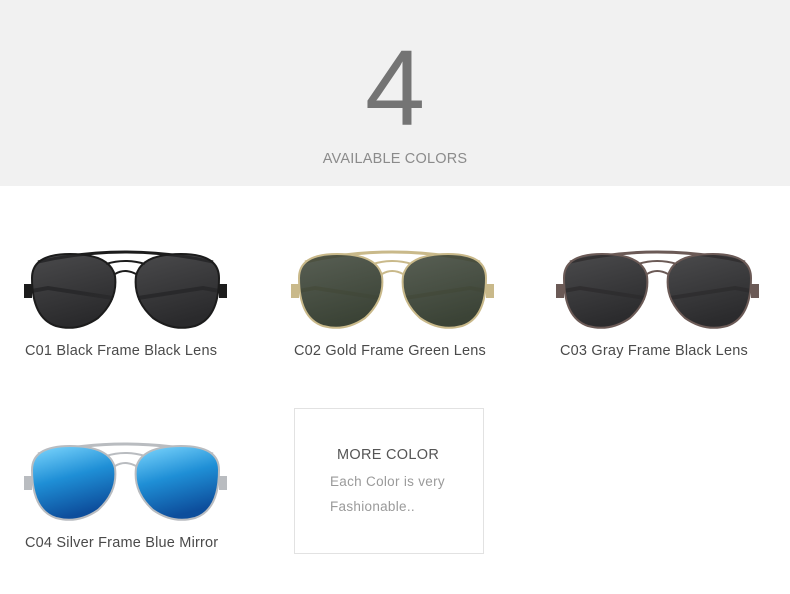 Image resolution: width=790 pixels, height=594 pixels. What do you see at coordinates (395, 159) in the screenshot?
I see `hero-subtitle: AVAILABLE COLORS` at bounding box center [395, 159].